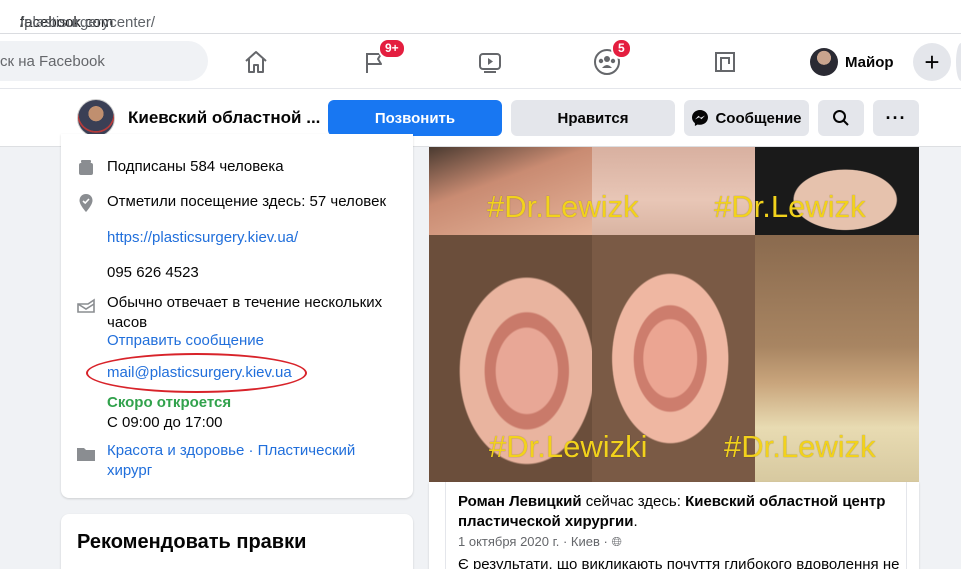 The width and height of the screenshot is (961, 569). Describe the element at coordinates (175, 450) in the screenshot. I see `category-beauty-link: Красота и здоровье` at that location.